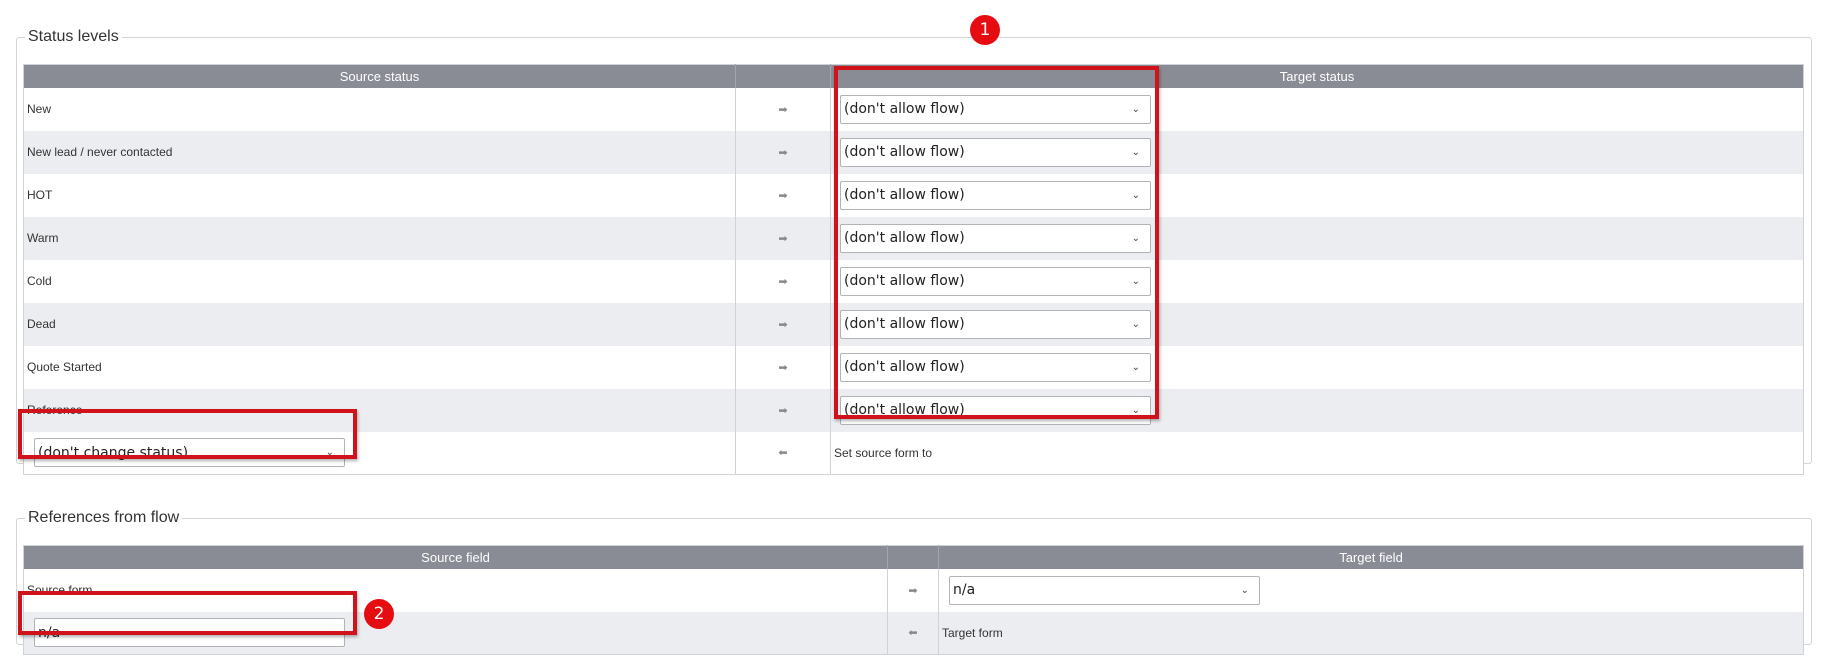  I want to click on table-row: New ➡ (don't allow flow) ⌄, so click(913, 109).